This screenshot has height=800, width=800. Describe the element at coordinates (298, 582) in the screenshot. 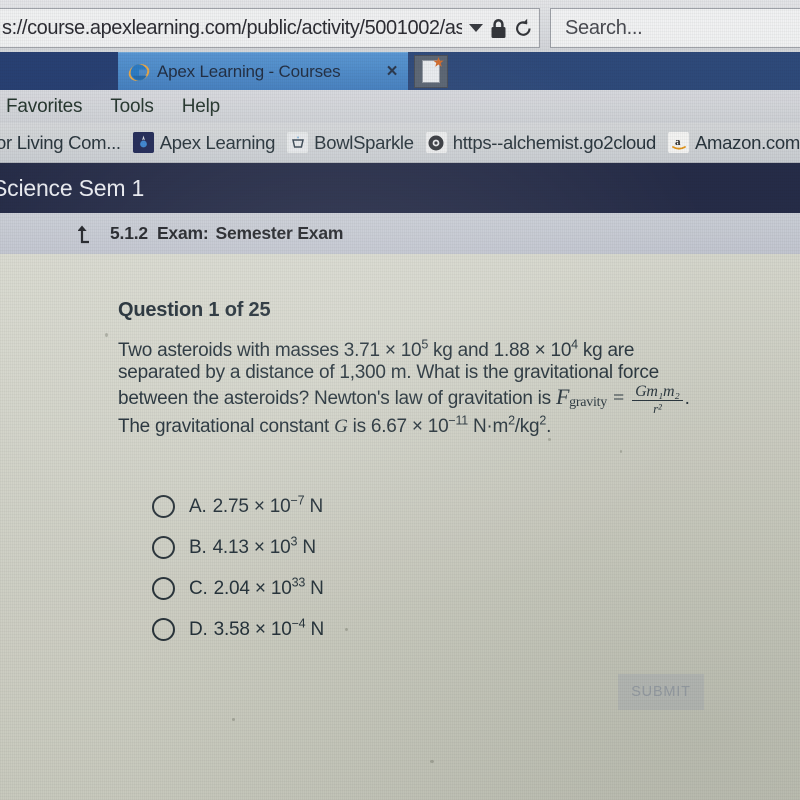

I see `answer-exponent-c: 33` at that location.